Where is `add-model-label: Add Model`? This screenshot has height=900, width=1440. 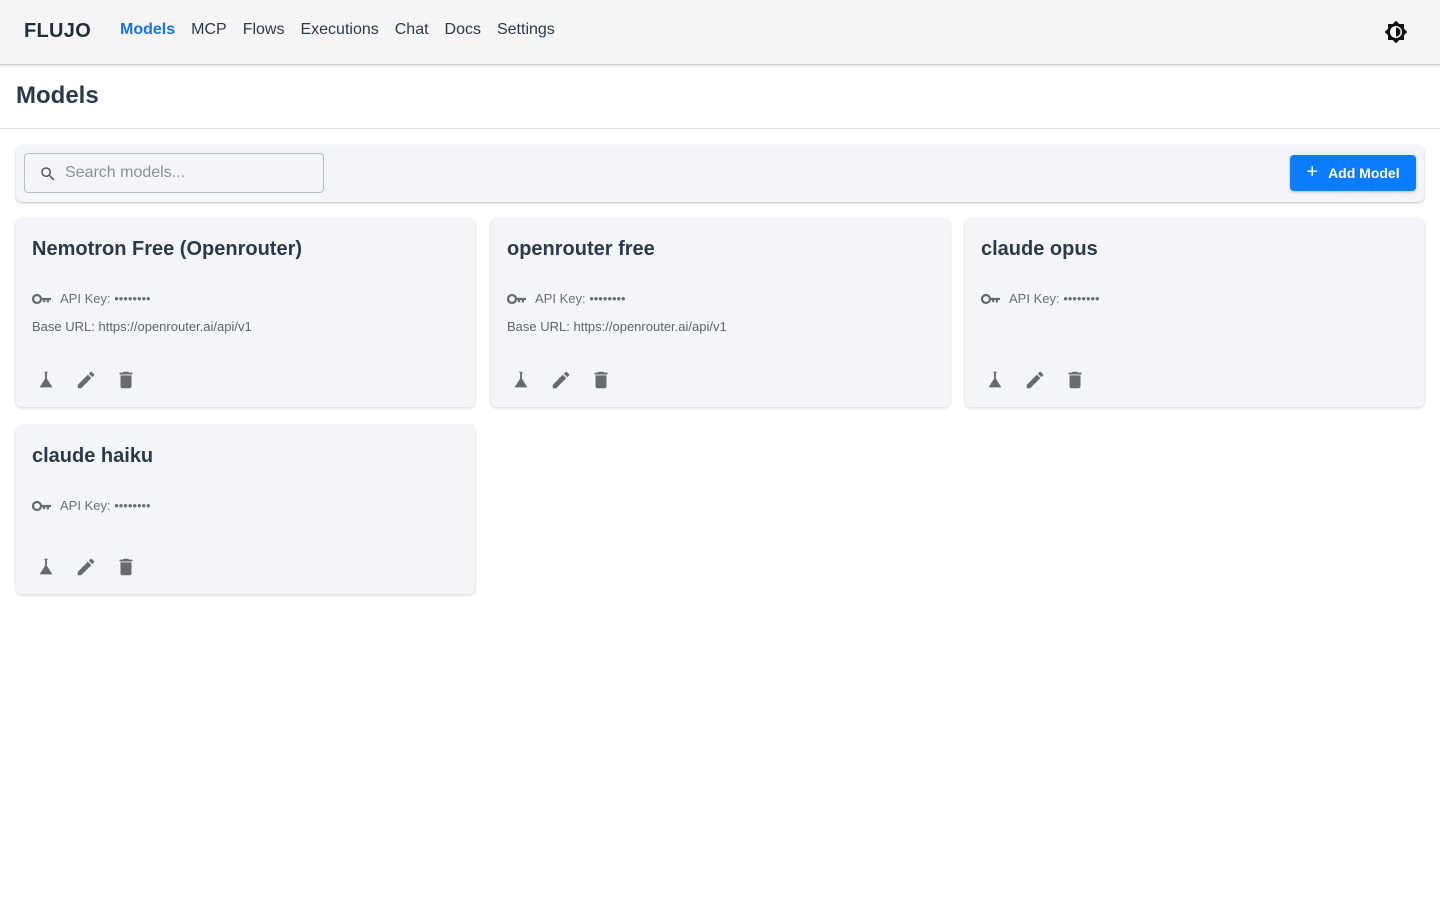
add-model-label: Add Model is located at coordinates (1364, 173).